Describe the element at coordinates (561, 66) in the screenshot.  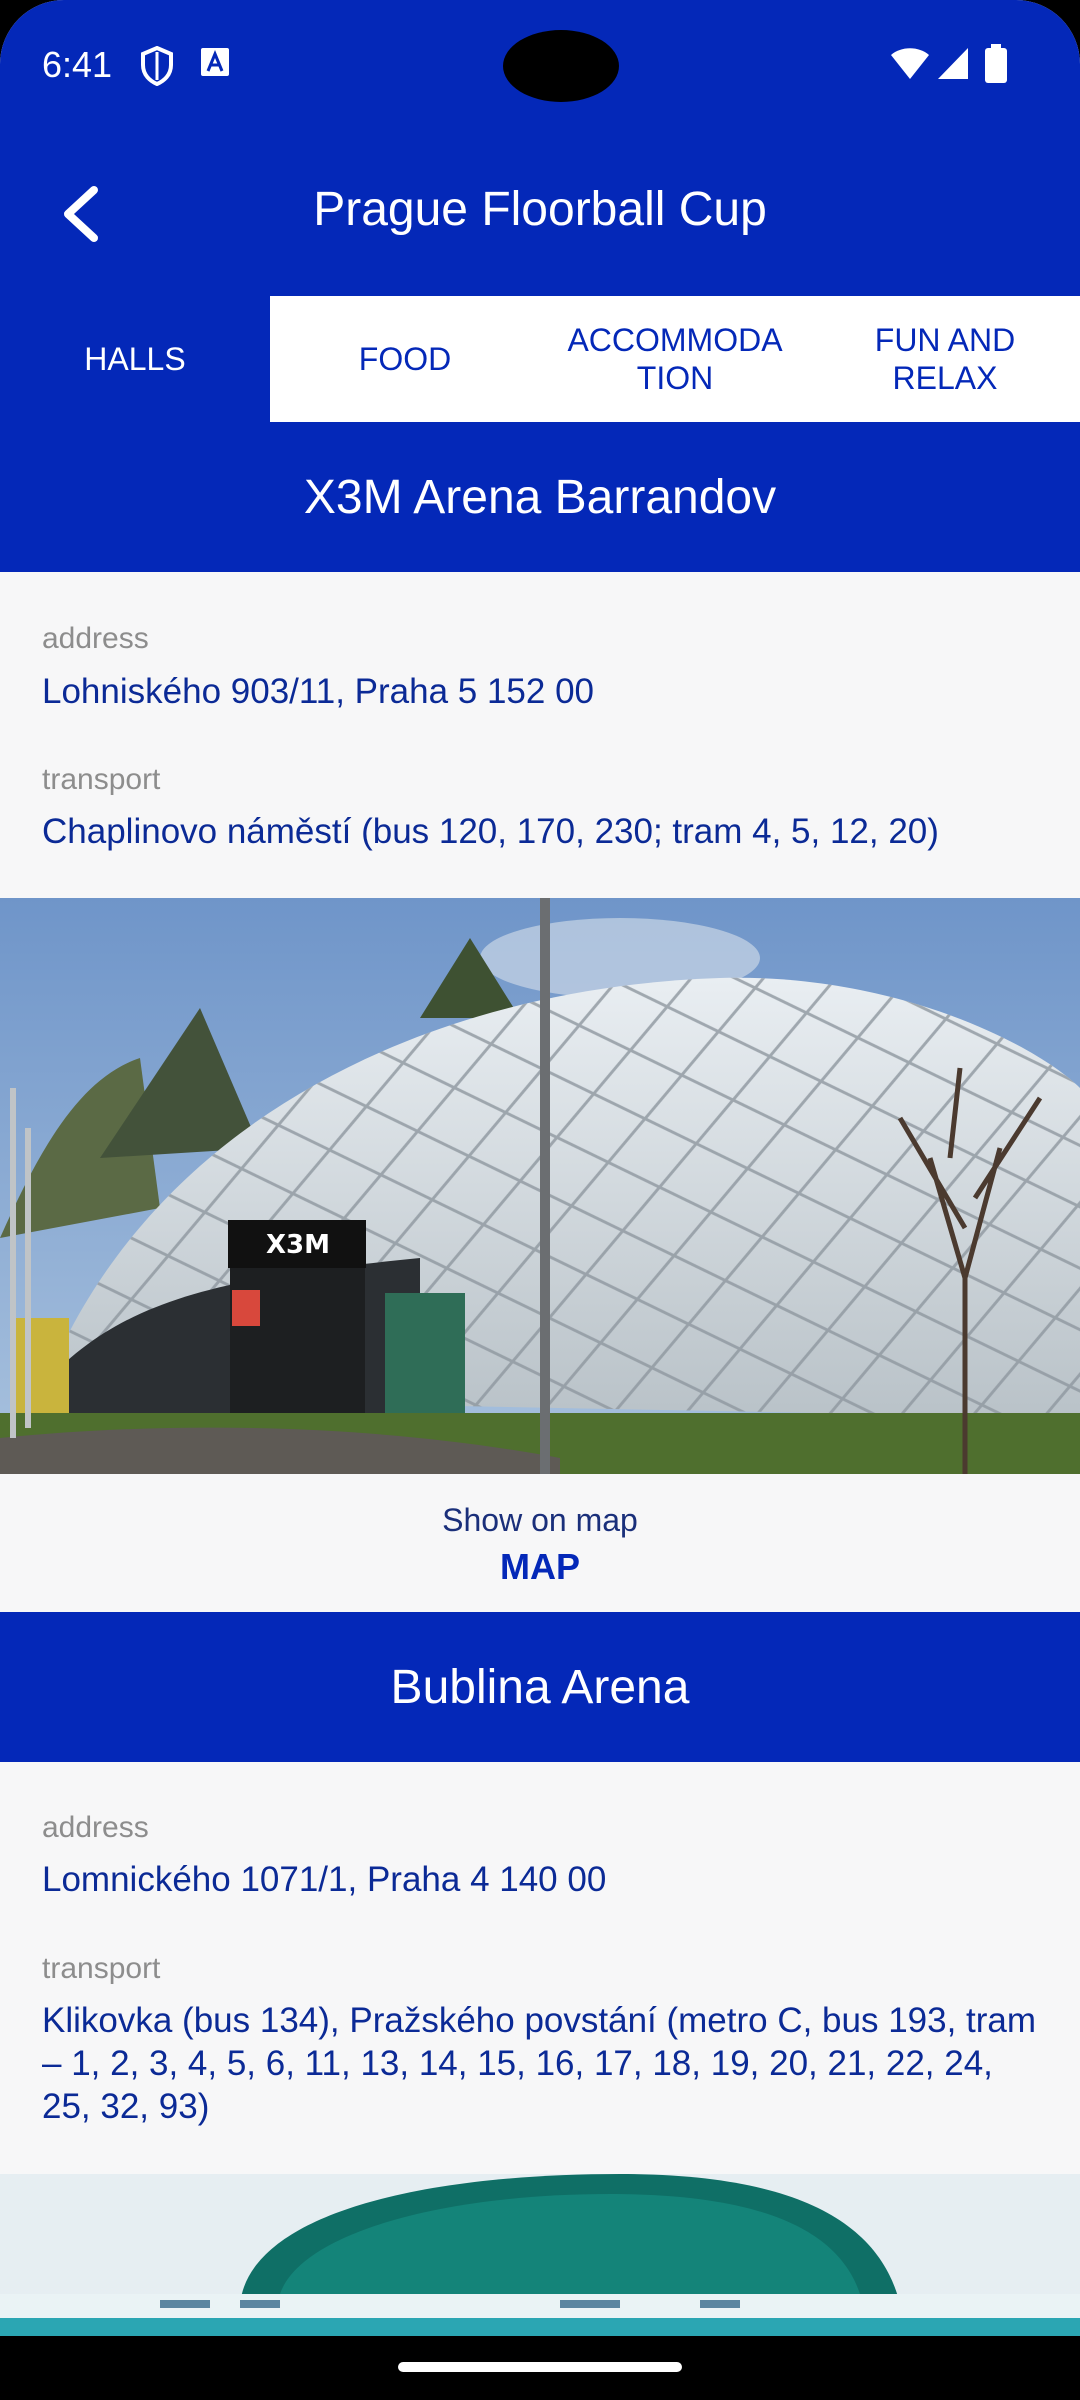
I see `camera-cutout` at that location.